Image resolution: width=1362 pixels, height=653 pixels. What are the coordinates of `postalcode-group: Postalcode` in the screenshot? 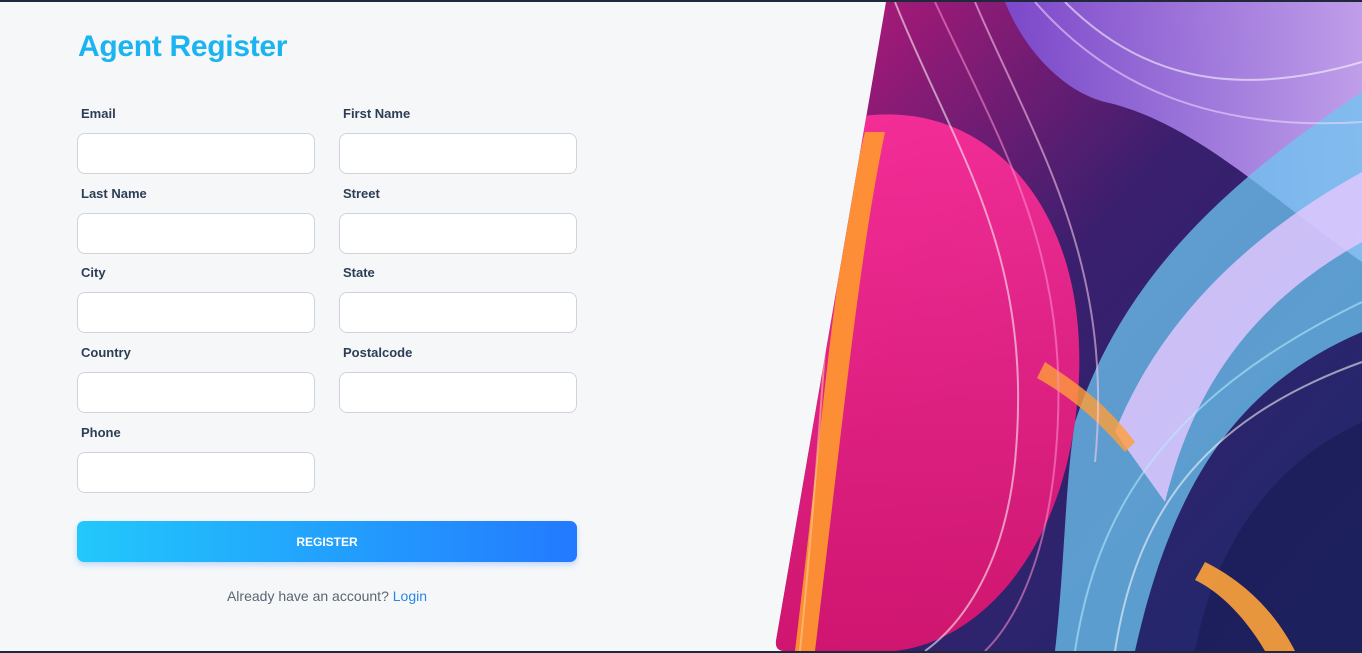 It's located at (458, 378).